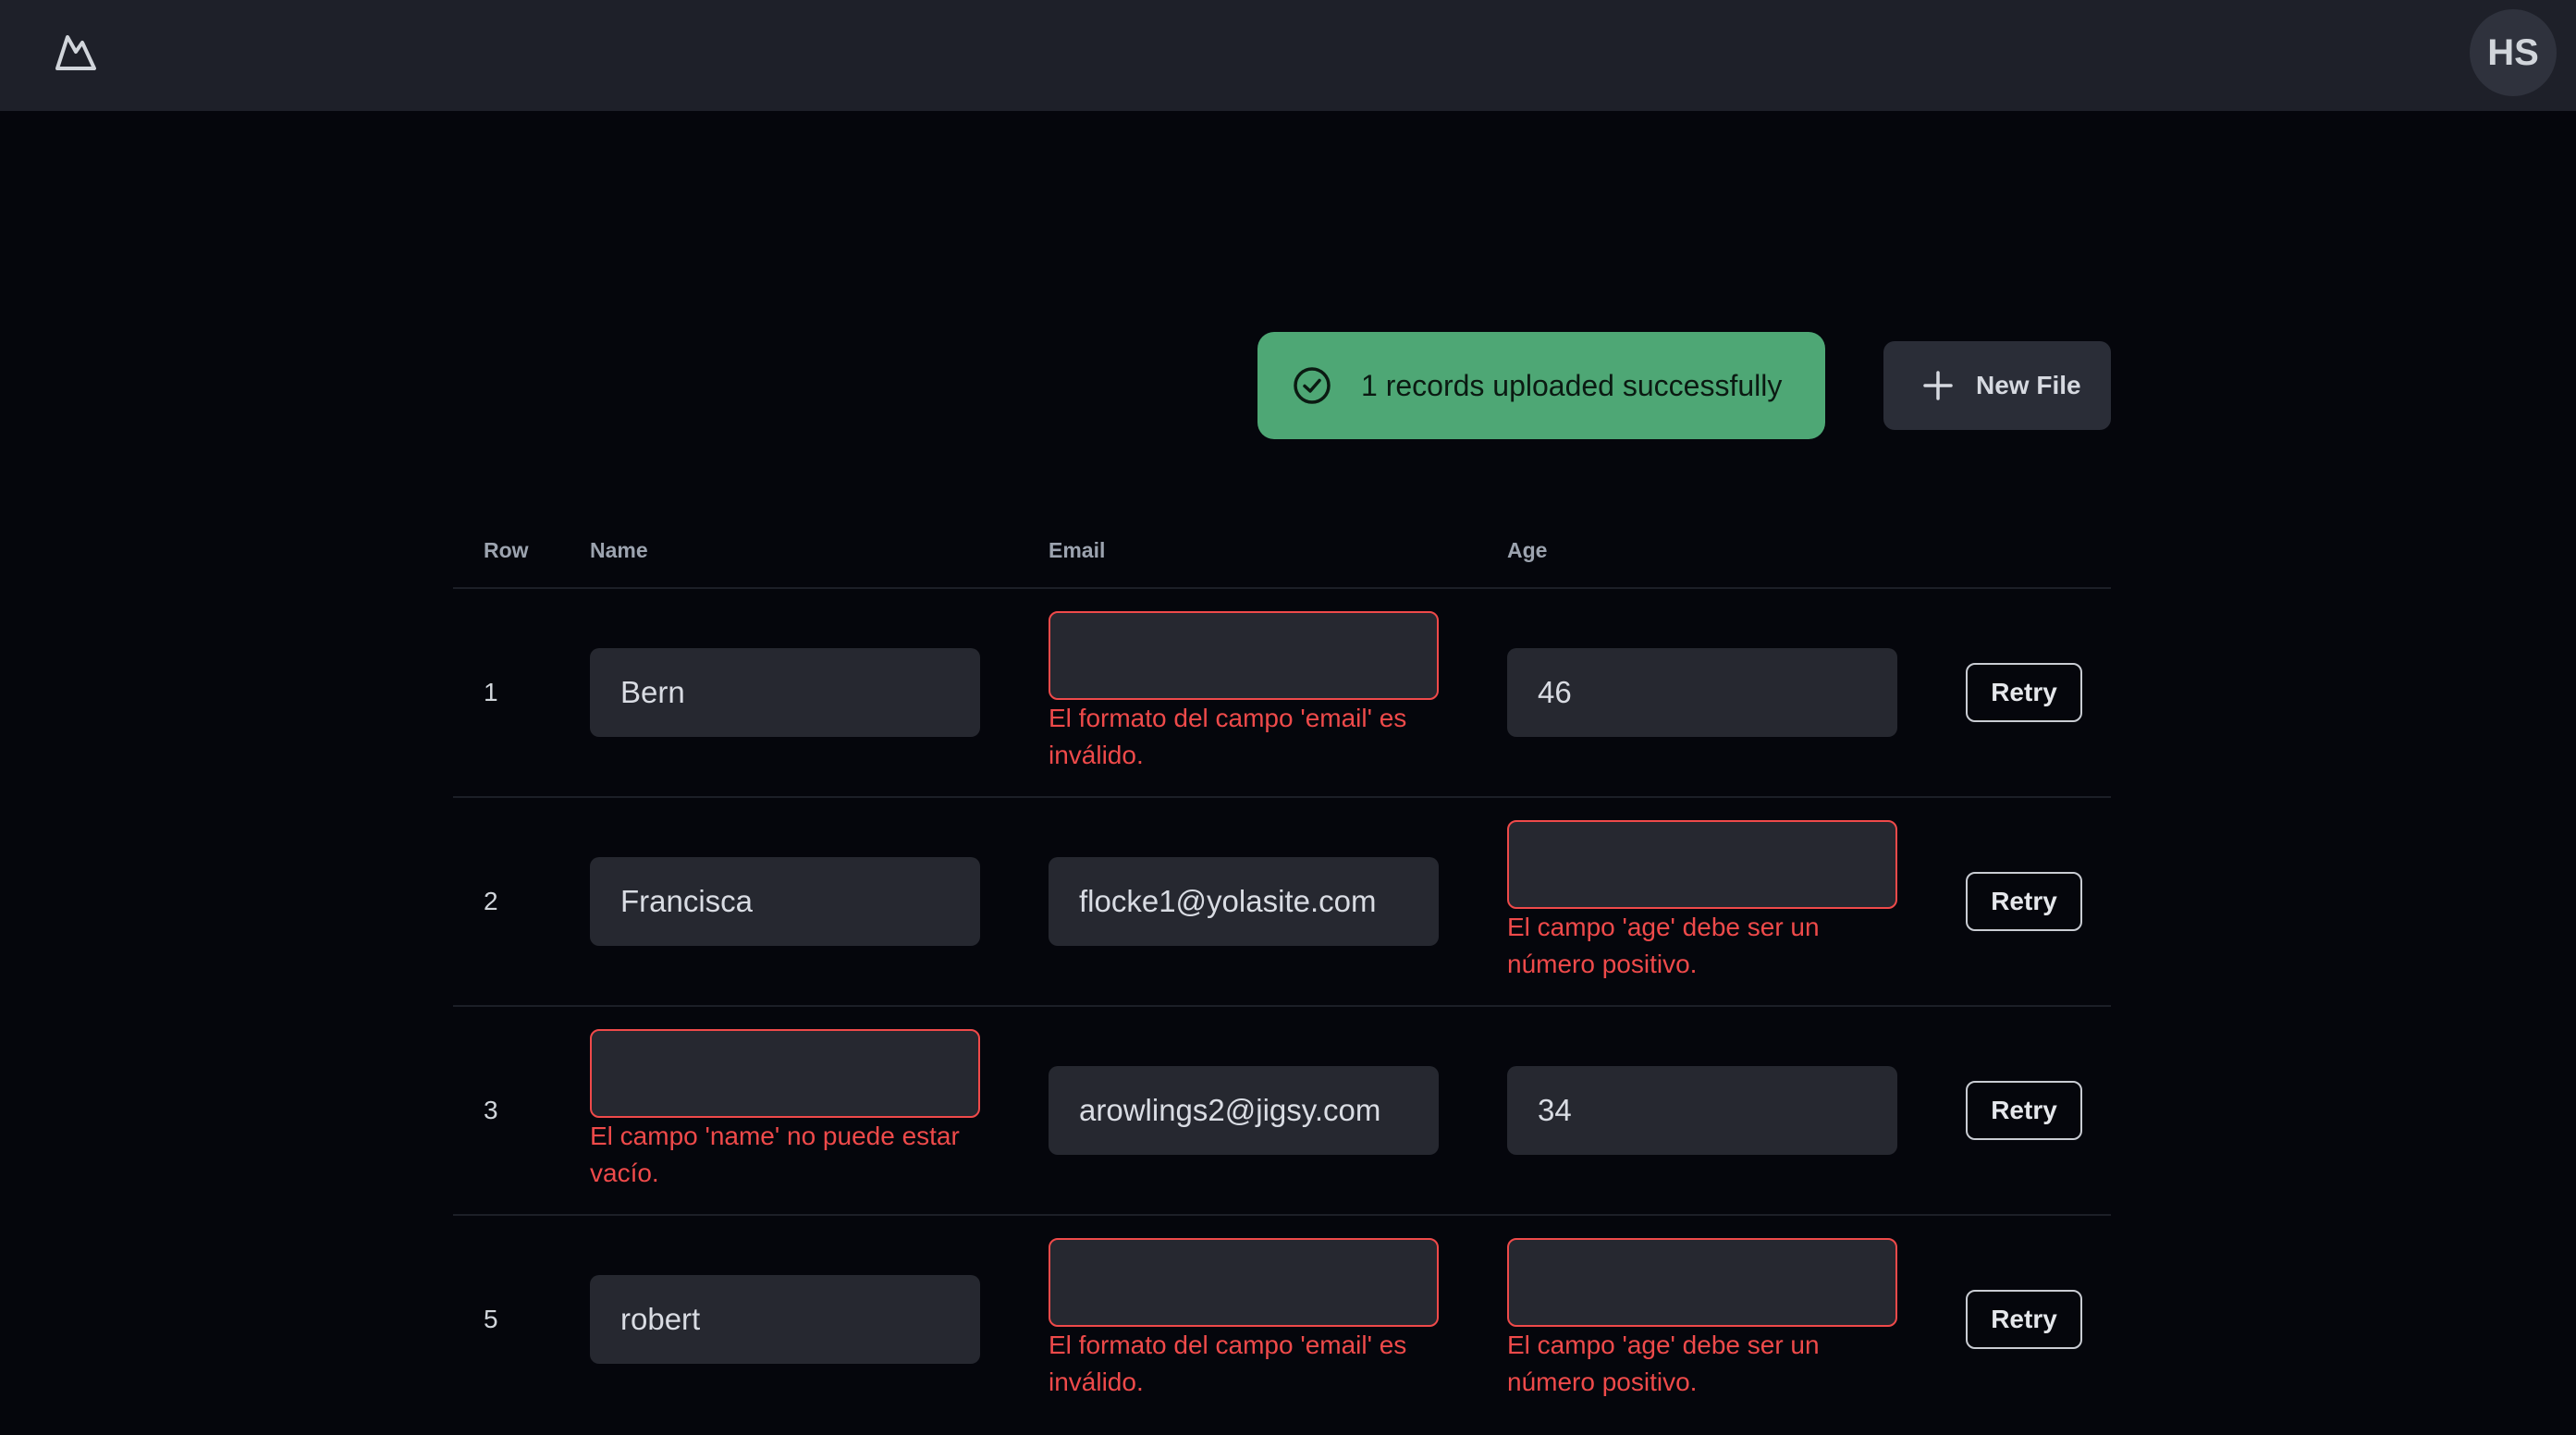  Describe the element at coordinates (1312, 386) in the screenshot. I see `check-circle-icon` at that location.